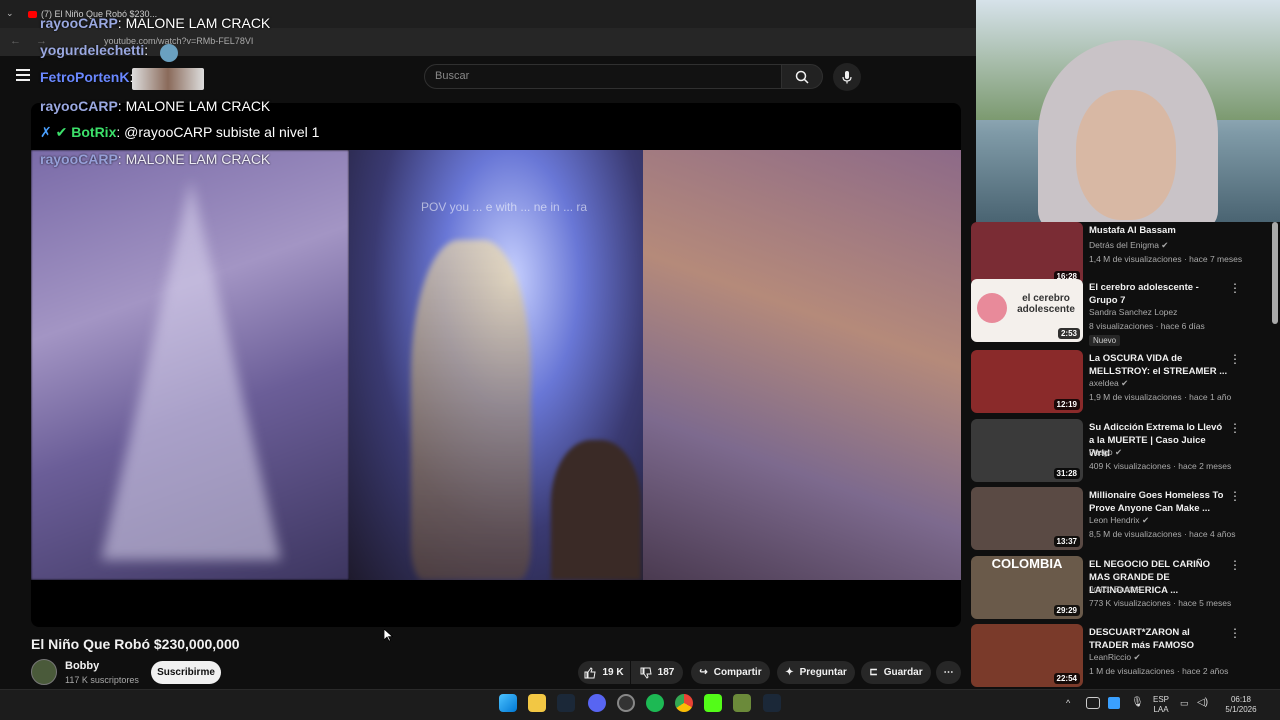  Describe the element at coordinates (1159, 639) in the screenshot. I see `video-title: DESCUART*ZARON al TRADER más FAMOSO` at that location.